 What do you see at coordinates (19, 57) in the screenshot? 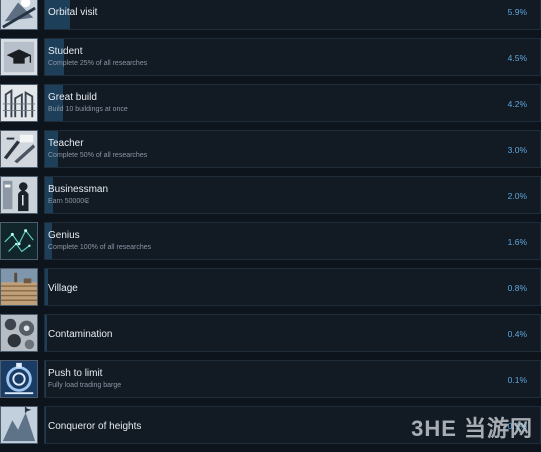
I see `student-icon` at bounding box center [19, 57].